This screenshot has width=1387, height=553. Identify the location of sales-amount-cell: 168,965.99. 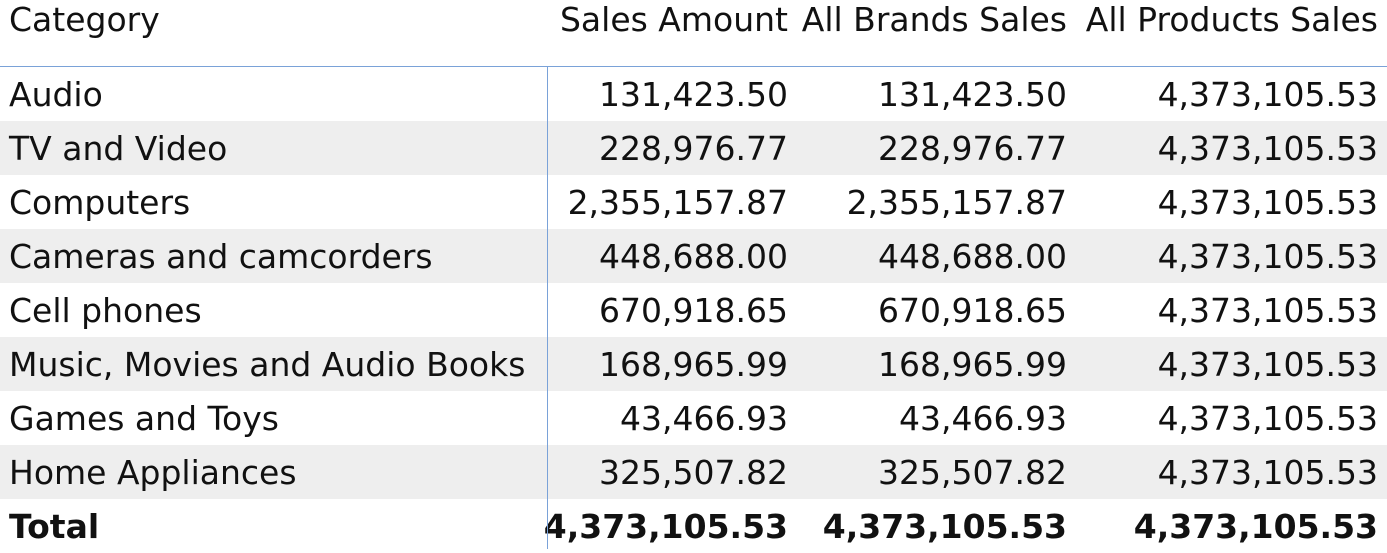
(693, 364).